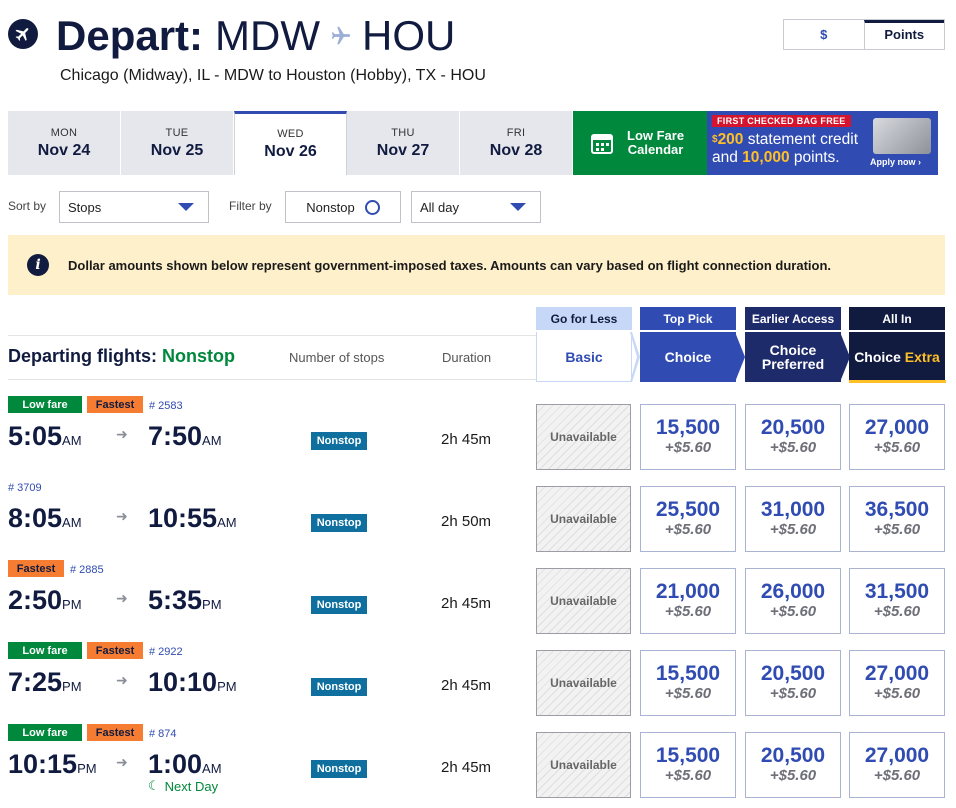  I want to click on time-value: 1:00, so click(175, 764).